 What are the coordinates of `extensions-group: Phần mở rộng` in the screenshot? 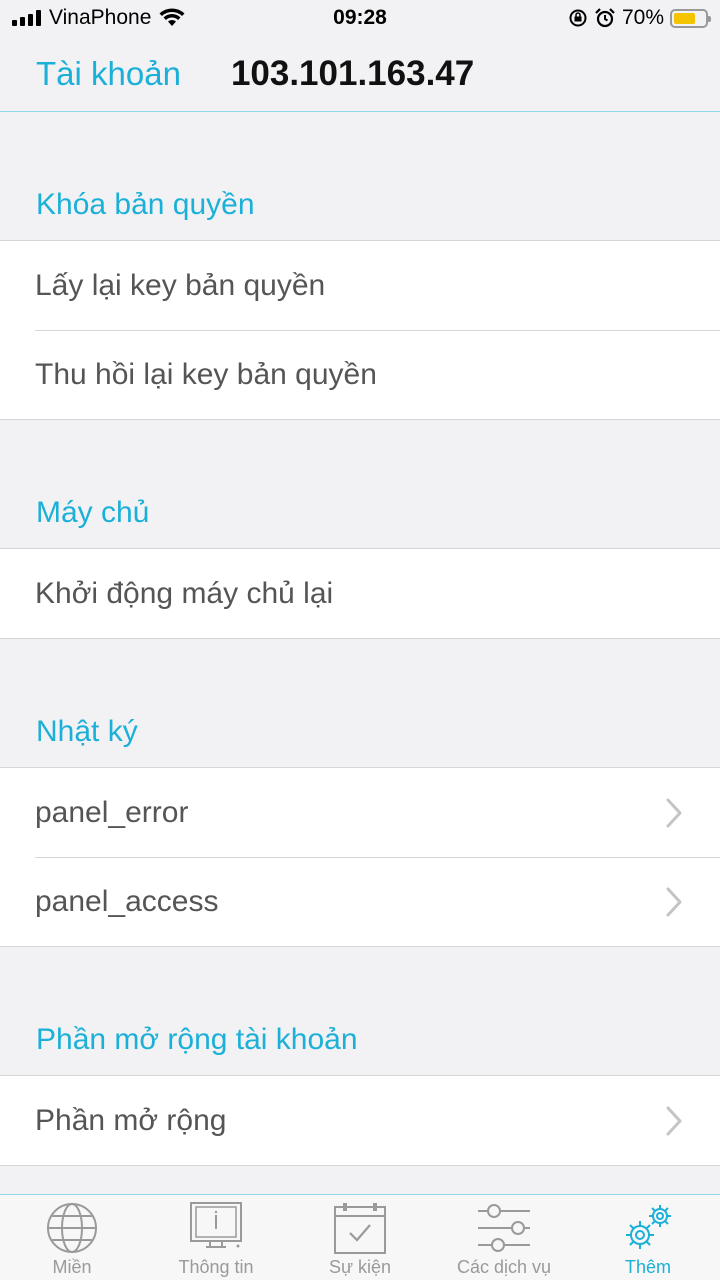 It's located at (360, 1120).